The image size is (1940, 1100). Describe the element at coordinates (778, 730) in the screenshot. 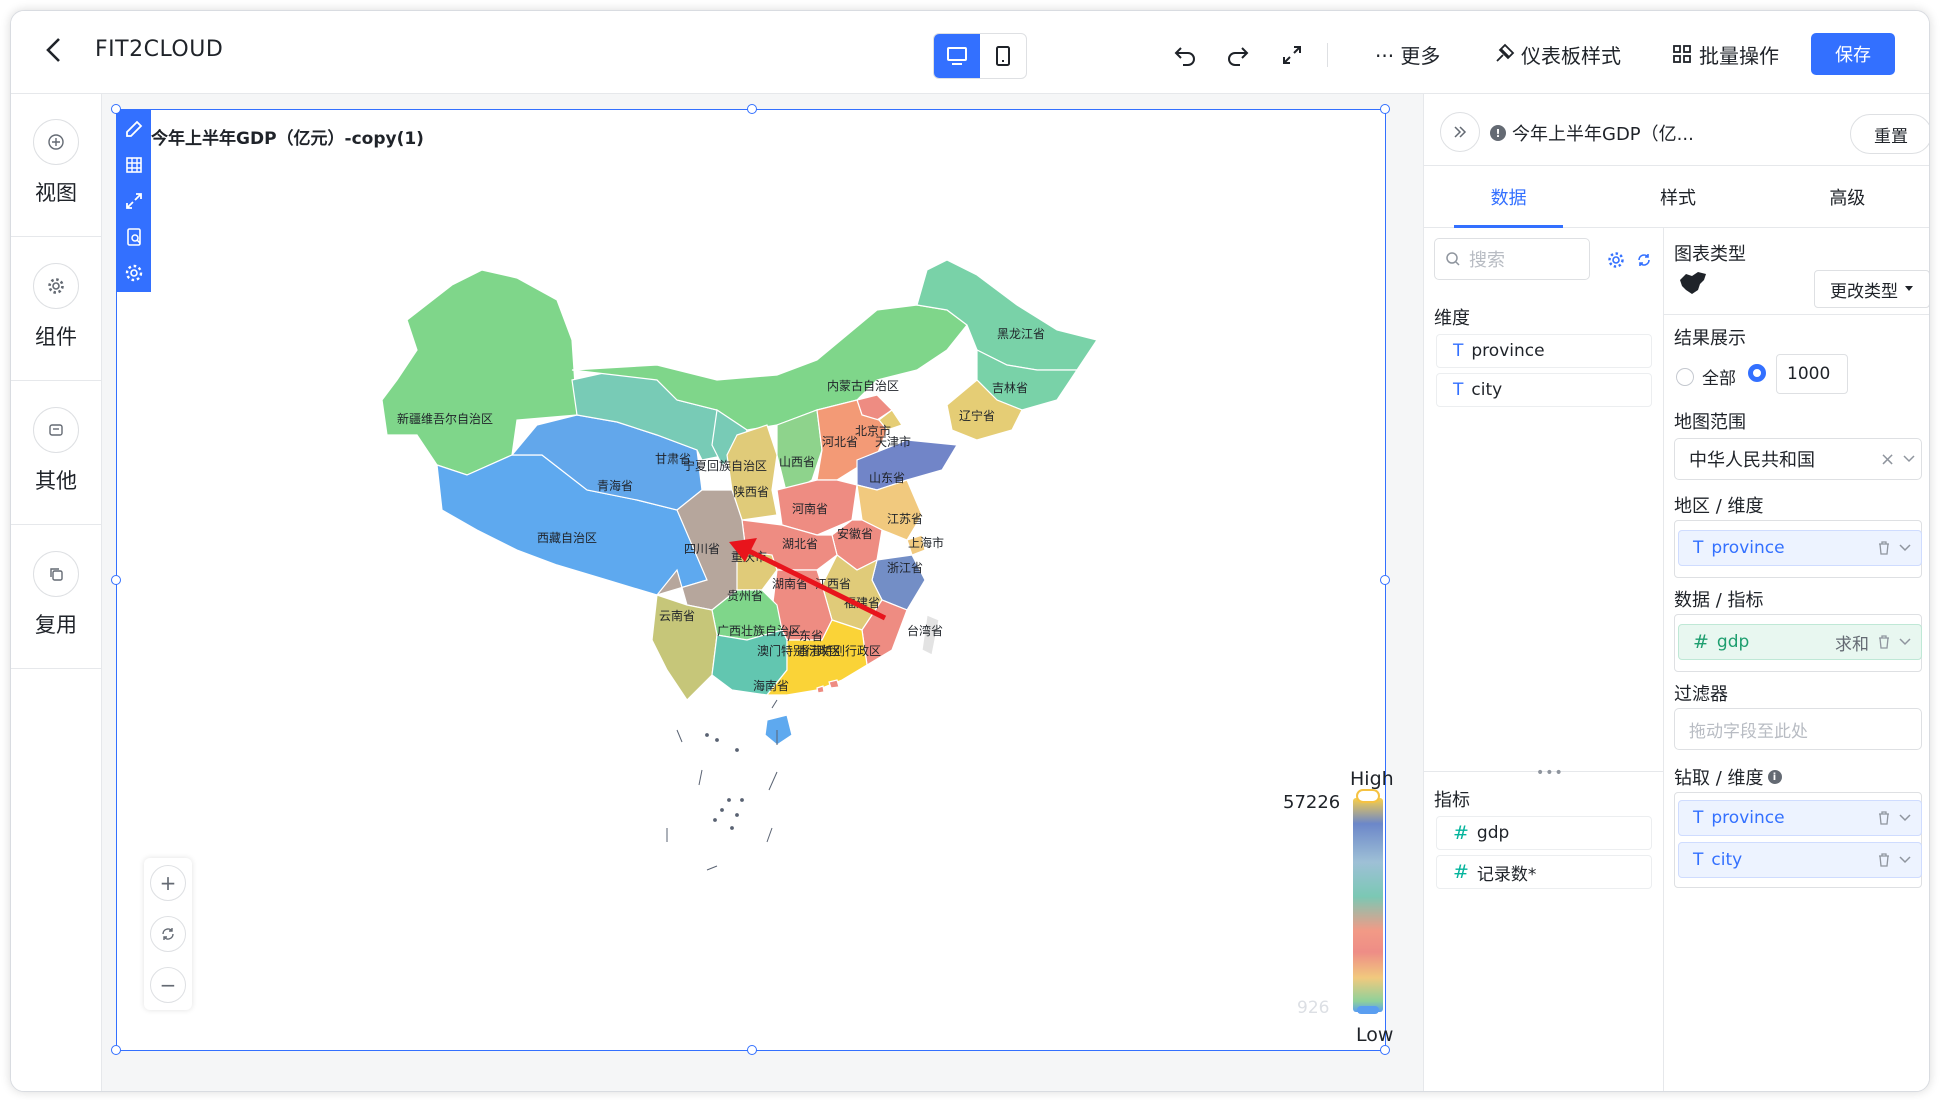

I see `region-hainan` at that location.